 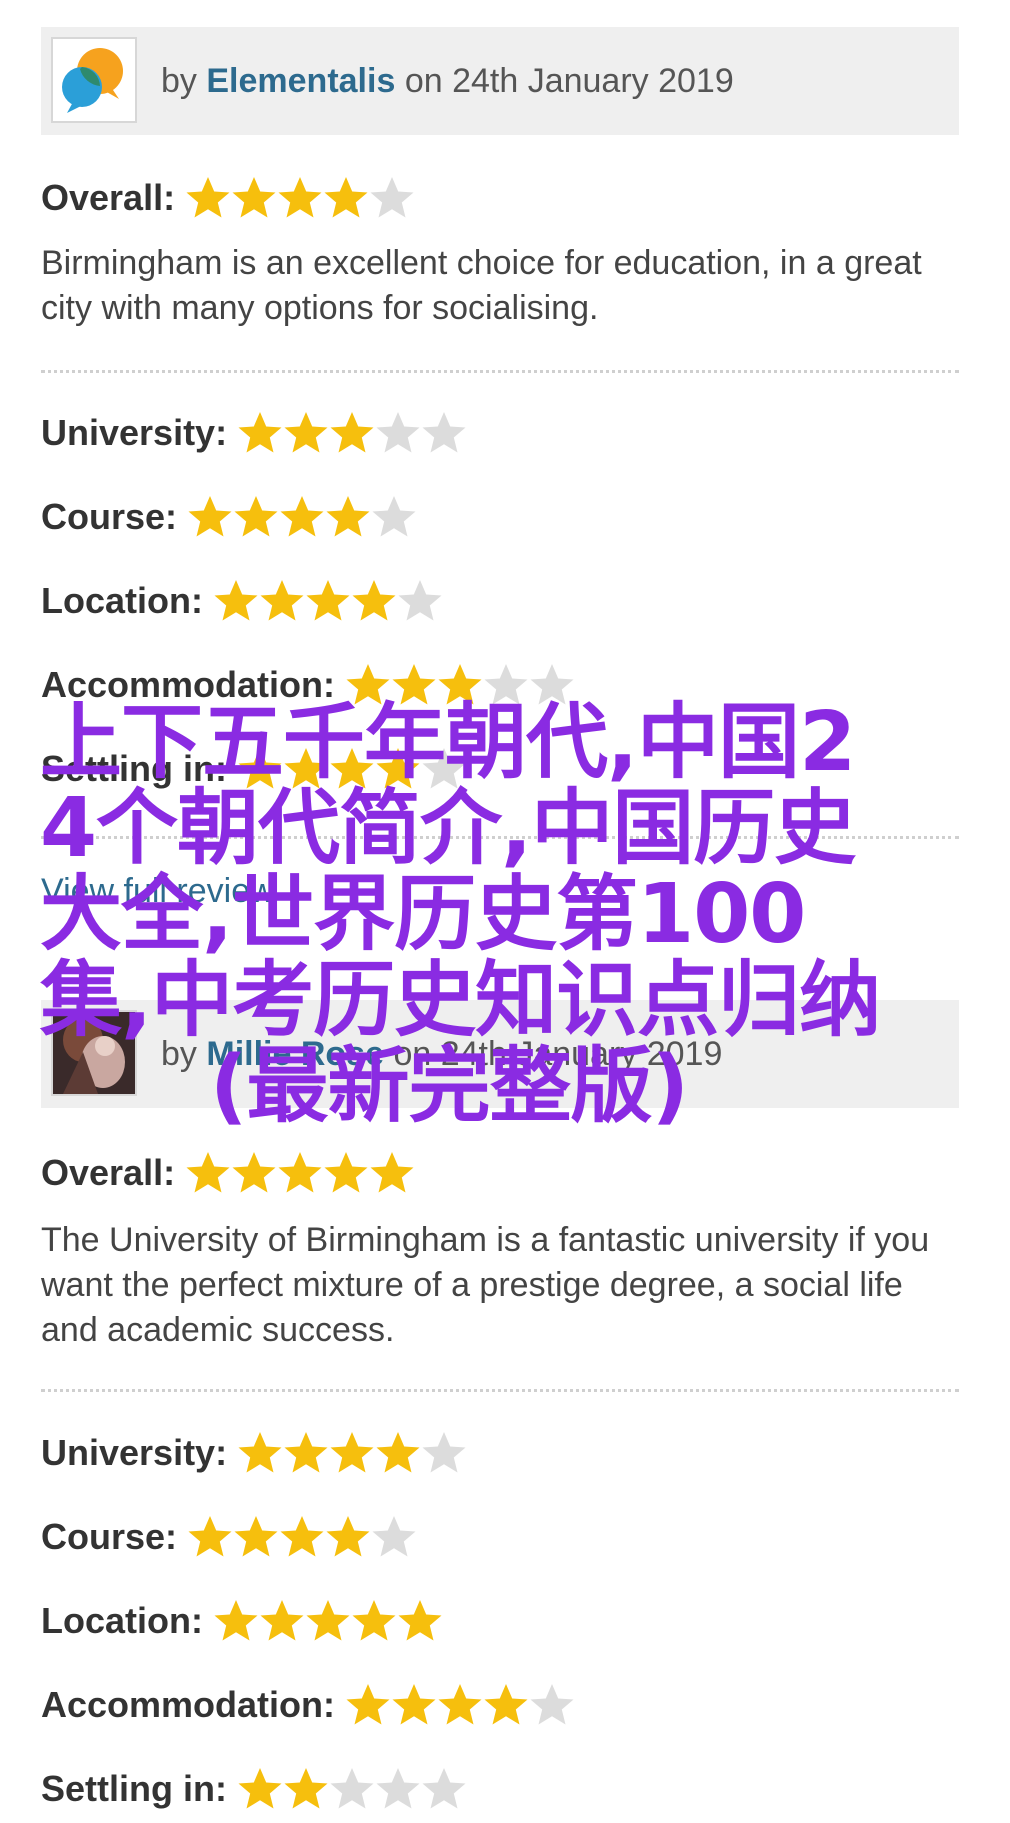 What do you see at coordinates (460, 1000) in the screenshot?
I see `overlay-line: 集,中考历史知识点归纳` at bounding box center [460, 1000].